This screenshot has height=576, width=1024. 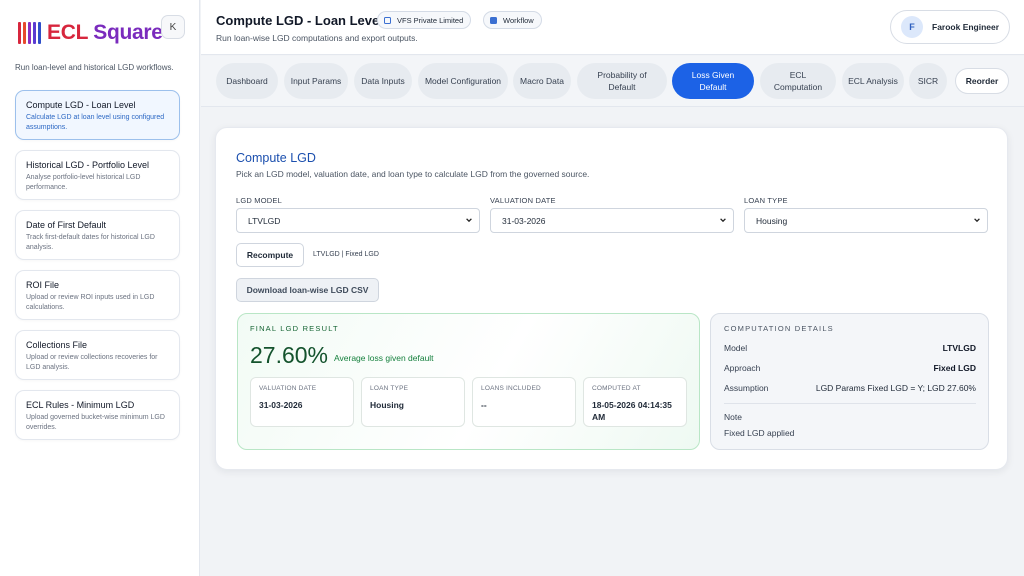 What do you see at coordinates (523, 200) in the screenshot?
I see `valuation-date-label: VALUATION DATE` at bounding box center [523, 200].